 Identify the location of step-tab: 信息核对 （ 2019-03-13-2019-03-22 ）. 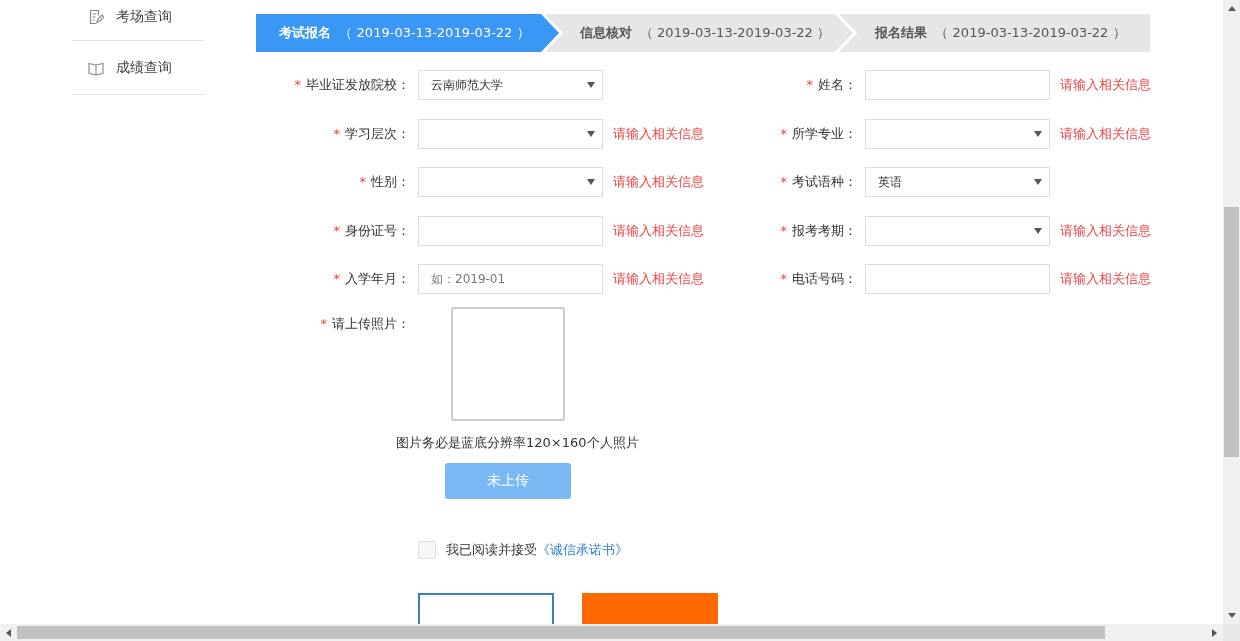
(699, 33).